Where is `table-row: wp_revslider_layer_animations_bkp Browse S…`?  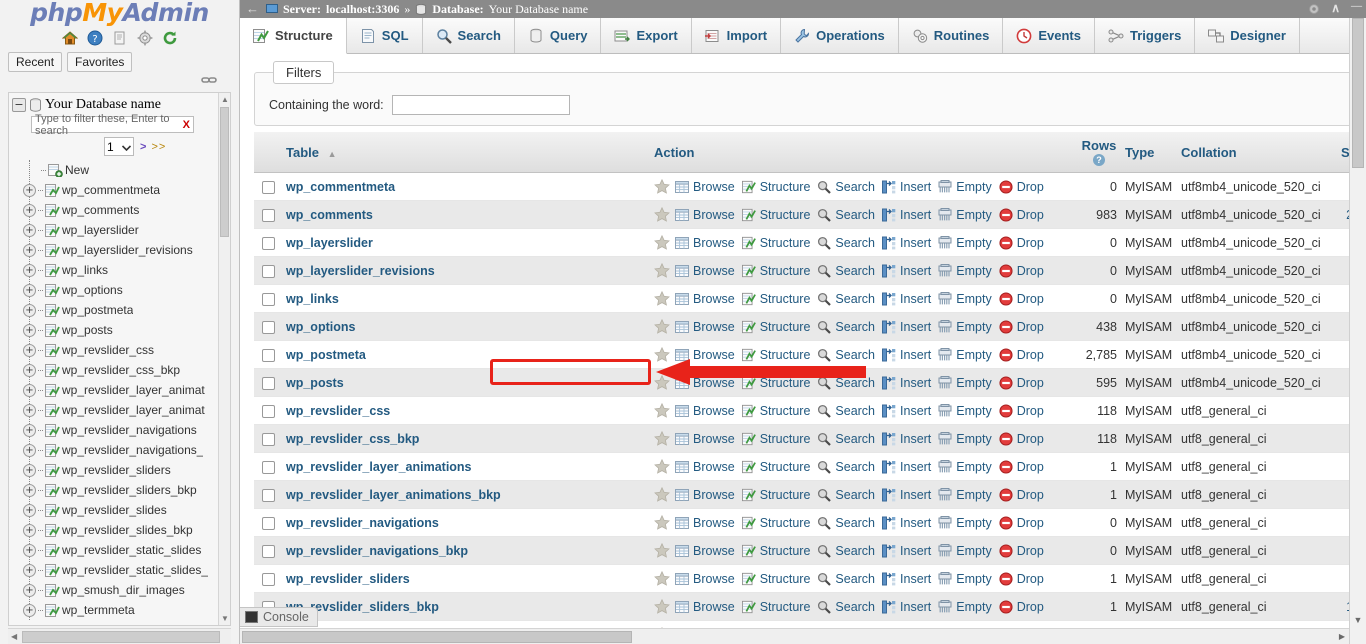
table-row: wp_revslider_layer_animations_bkp Browse S… is located at coordinates (809, 494).